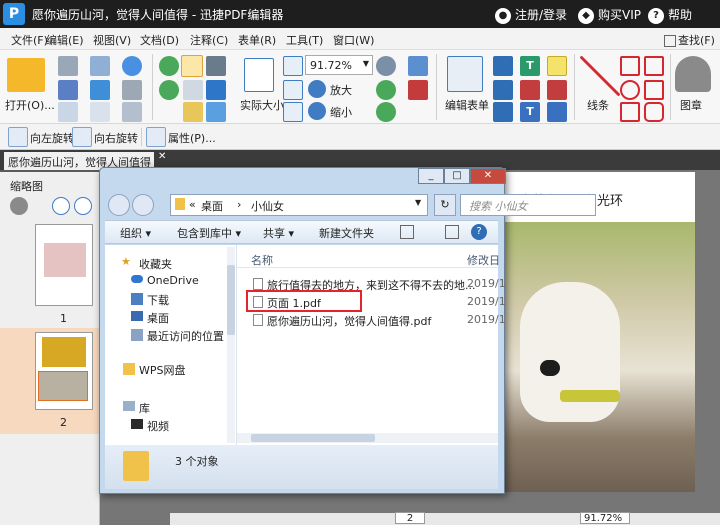 The image size is (720, 525). I want to click on polygon-tool-icon, so click(654, 90).